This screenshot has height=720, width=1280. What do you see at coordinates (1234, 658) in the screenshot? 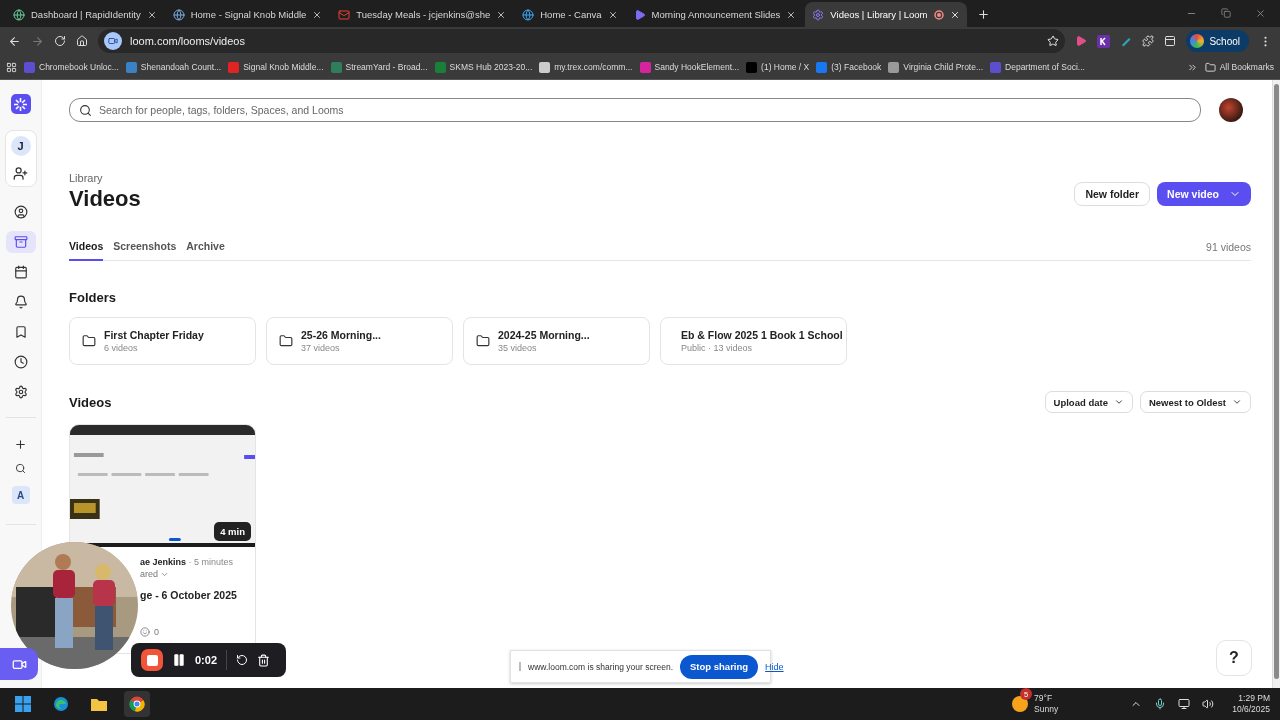
I see `help-button: ?` at bounding box center [1234, 658].